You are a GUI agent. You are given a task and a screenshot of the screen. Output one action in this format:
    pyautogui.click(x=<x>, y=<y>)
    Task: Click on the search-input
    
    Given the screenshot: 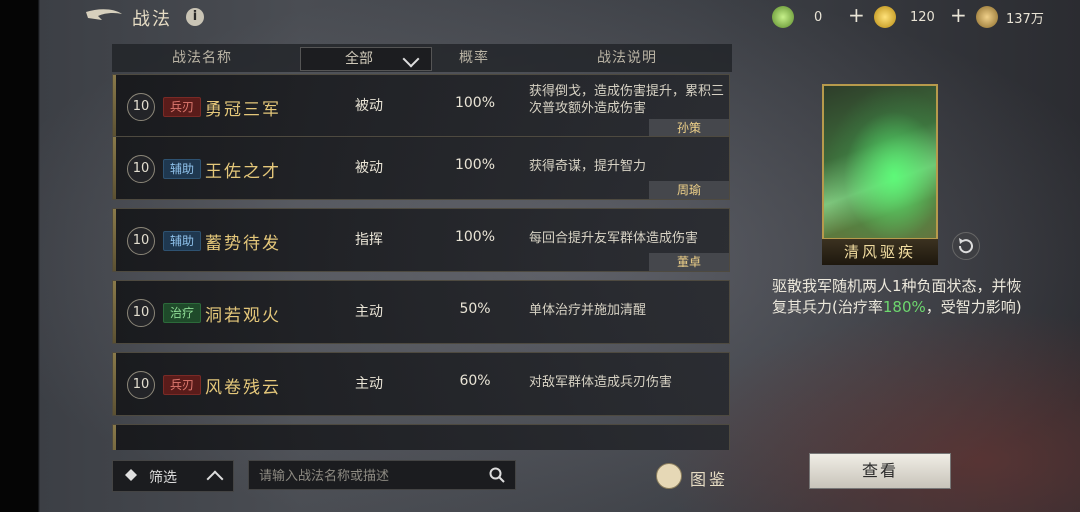 What is the action you would take?
    pyautogui.click(x=369, y=476)
    